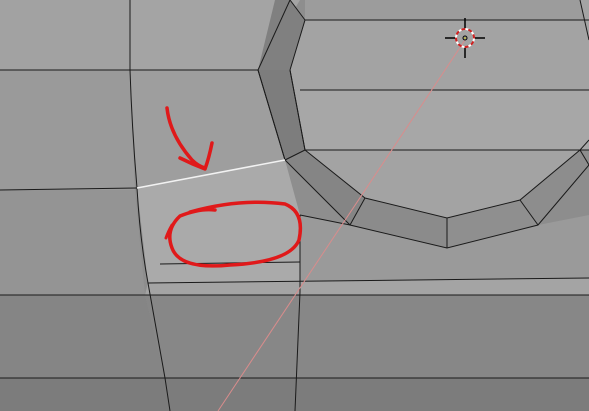  I want to click on face-hole-band-mid, so click(444, 120).